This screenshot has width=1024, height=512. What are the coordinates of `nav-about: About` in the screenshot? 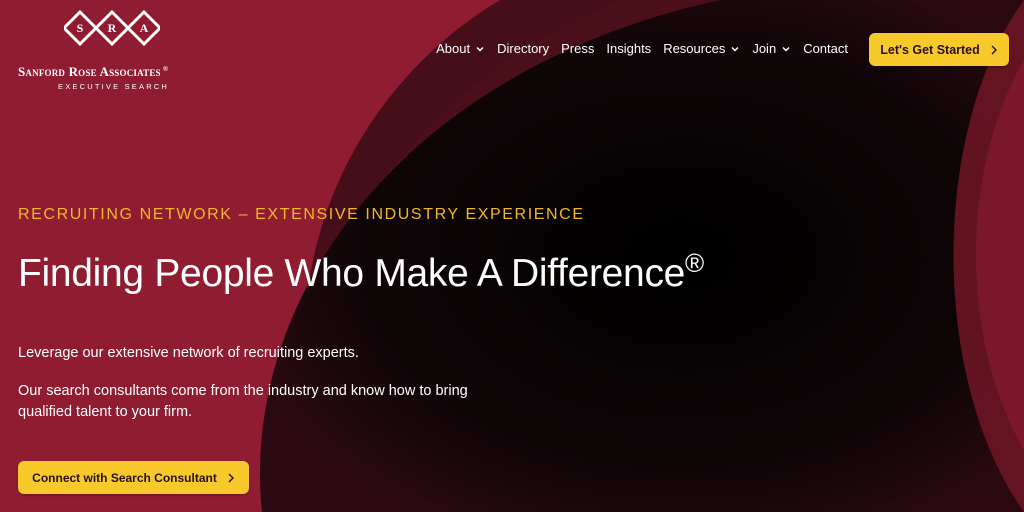 It's located at (460, 48).